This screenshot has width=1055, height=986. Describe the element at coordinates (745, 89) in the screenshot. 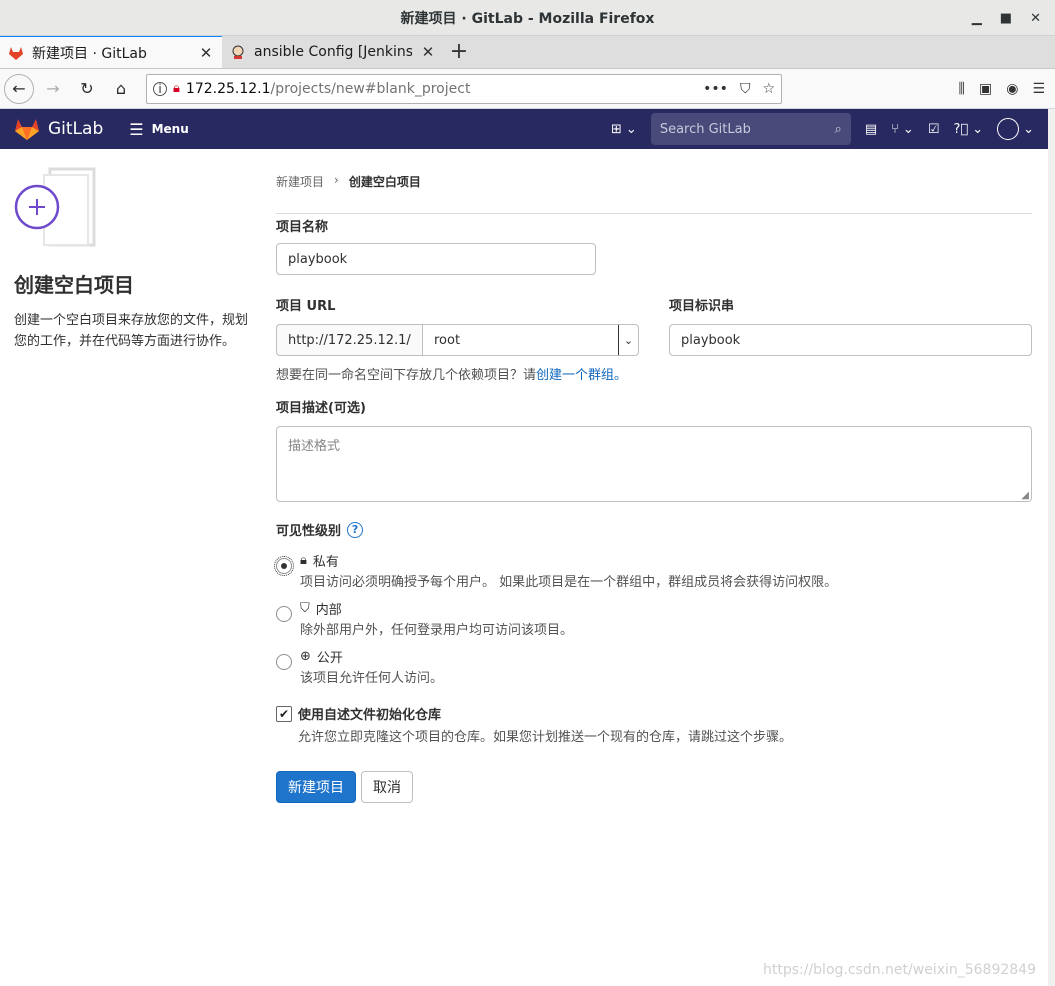

I see `pocket-icon: ⛉` at that location.